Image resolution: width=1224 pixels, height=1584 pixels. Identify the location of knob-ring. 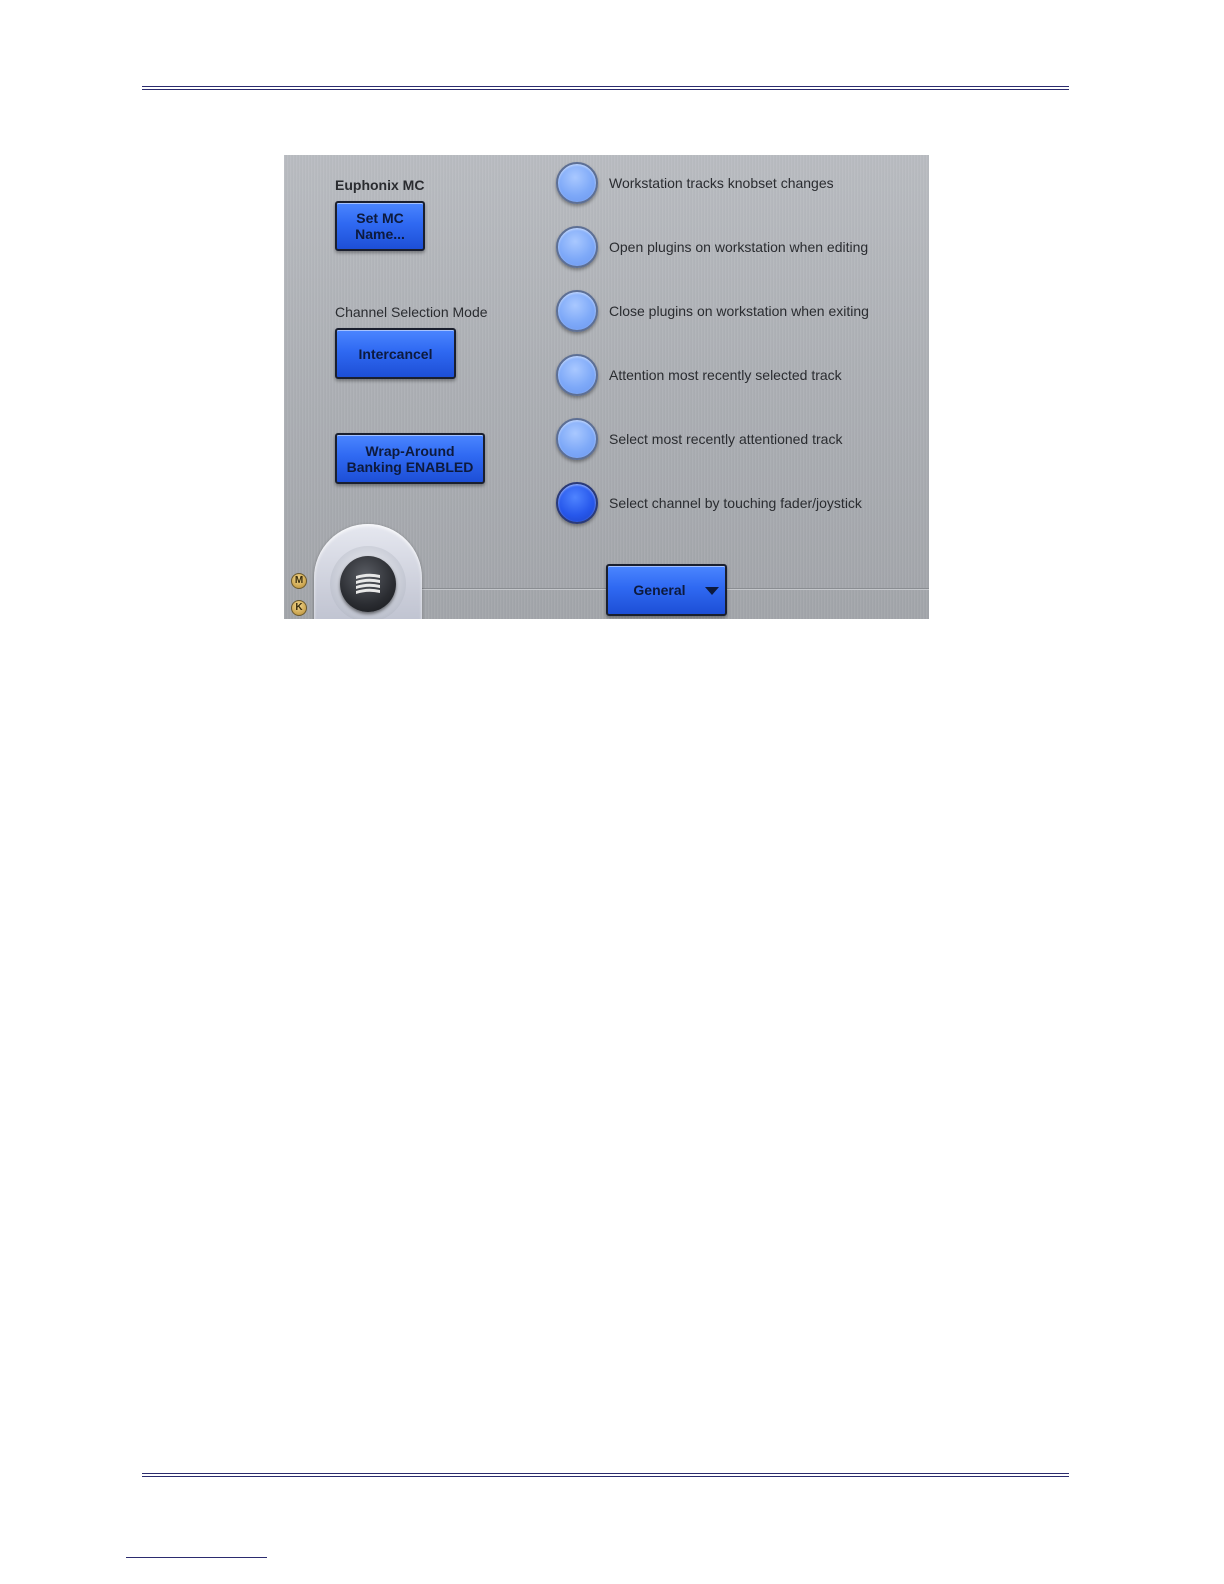
(368, 582).